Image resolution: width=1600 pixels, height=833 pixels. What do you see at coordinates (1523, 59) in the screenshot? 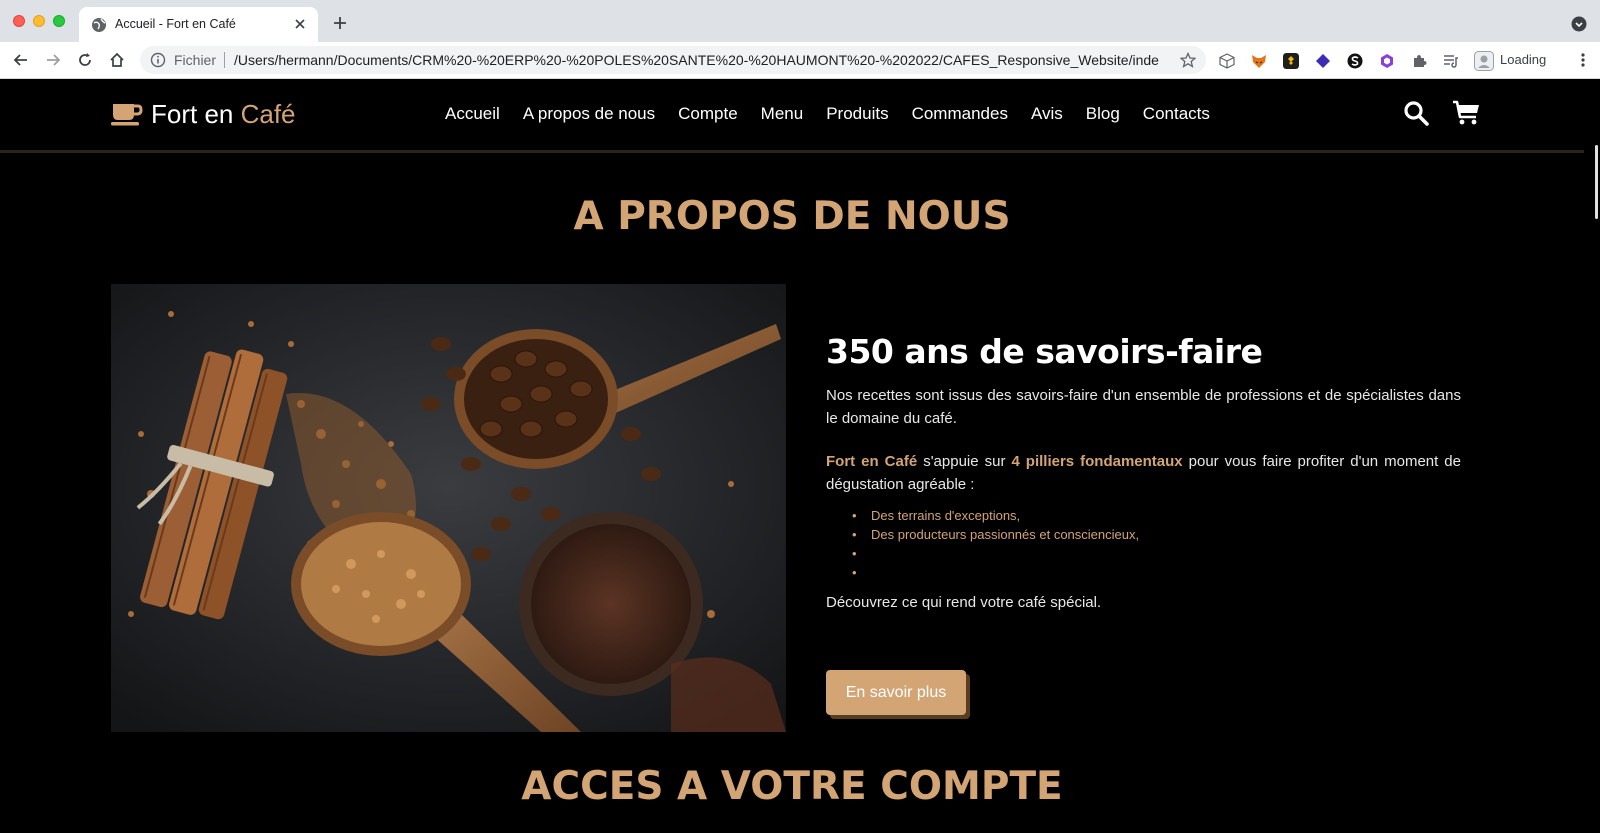
I see `profile-status-label: Loading` at bounding box center [1523, 59].